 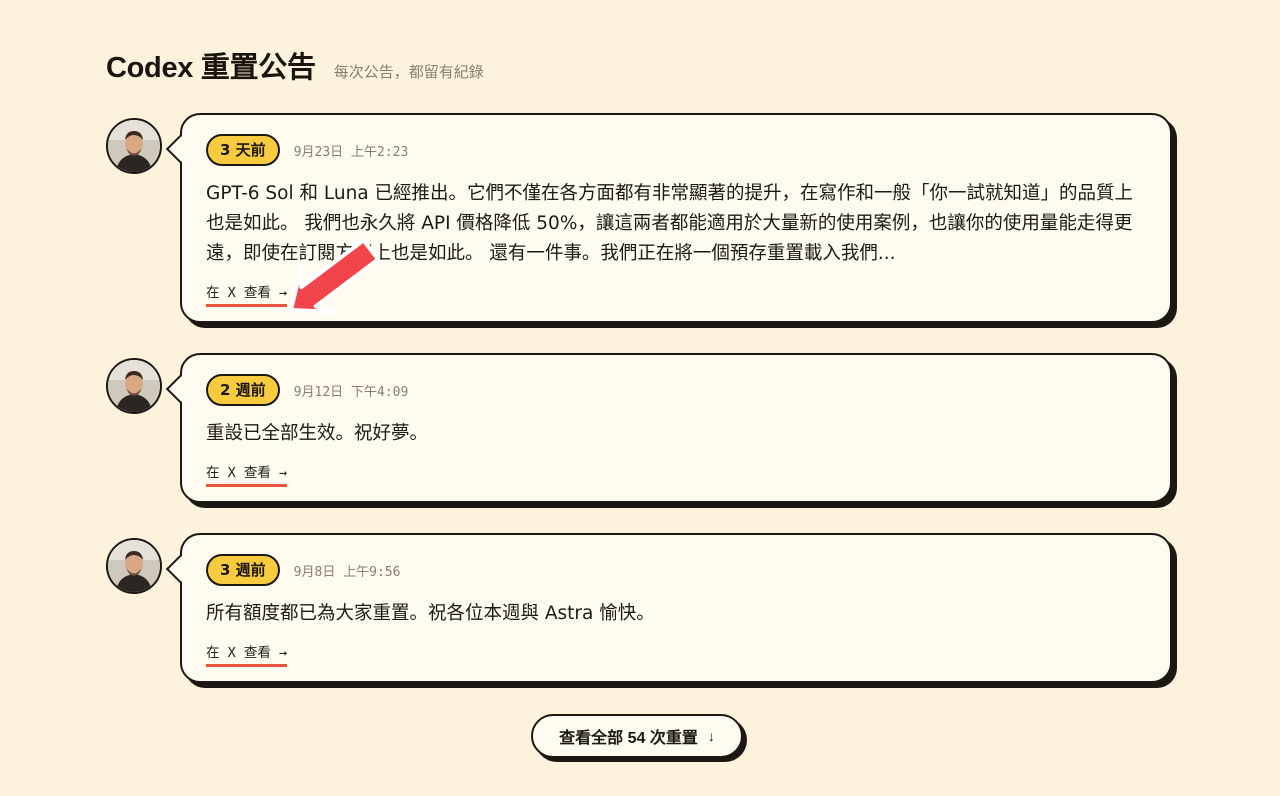 What do you see at coordinates (351, 152) in the screenshot?
I see `timestamp: 9月23日 上午2:23` at bounding box center [351, 152].